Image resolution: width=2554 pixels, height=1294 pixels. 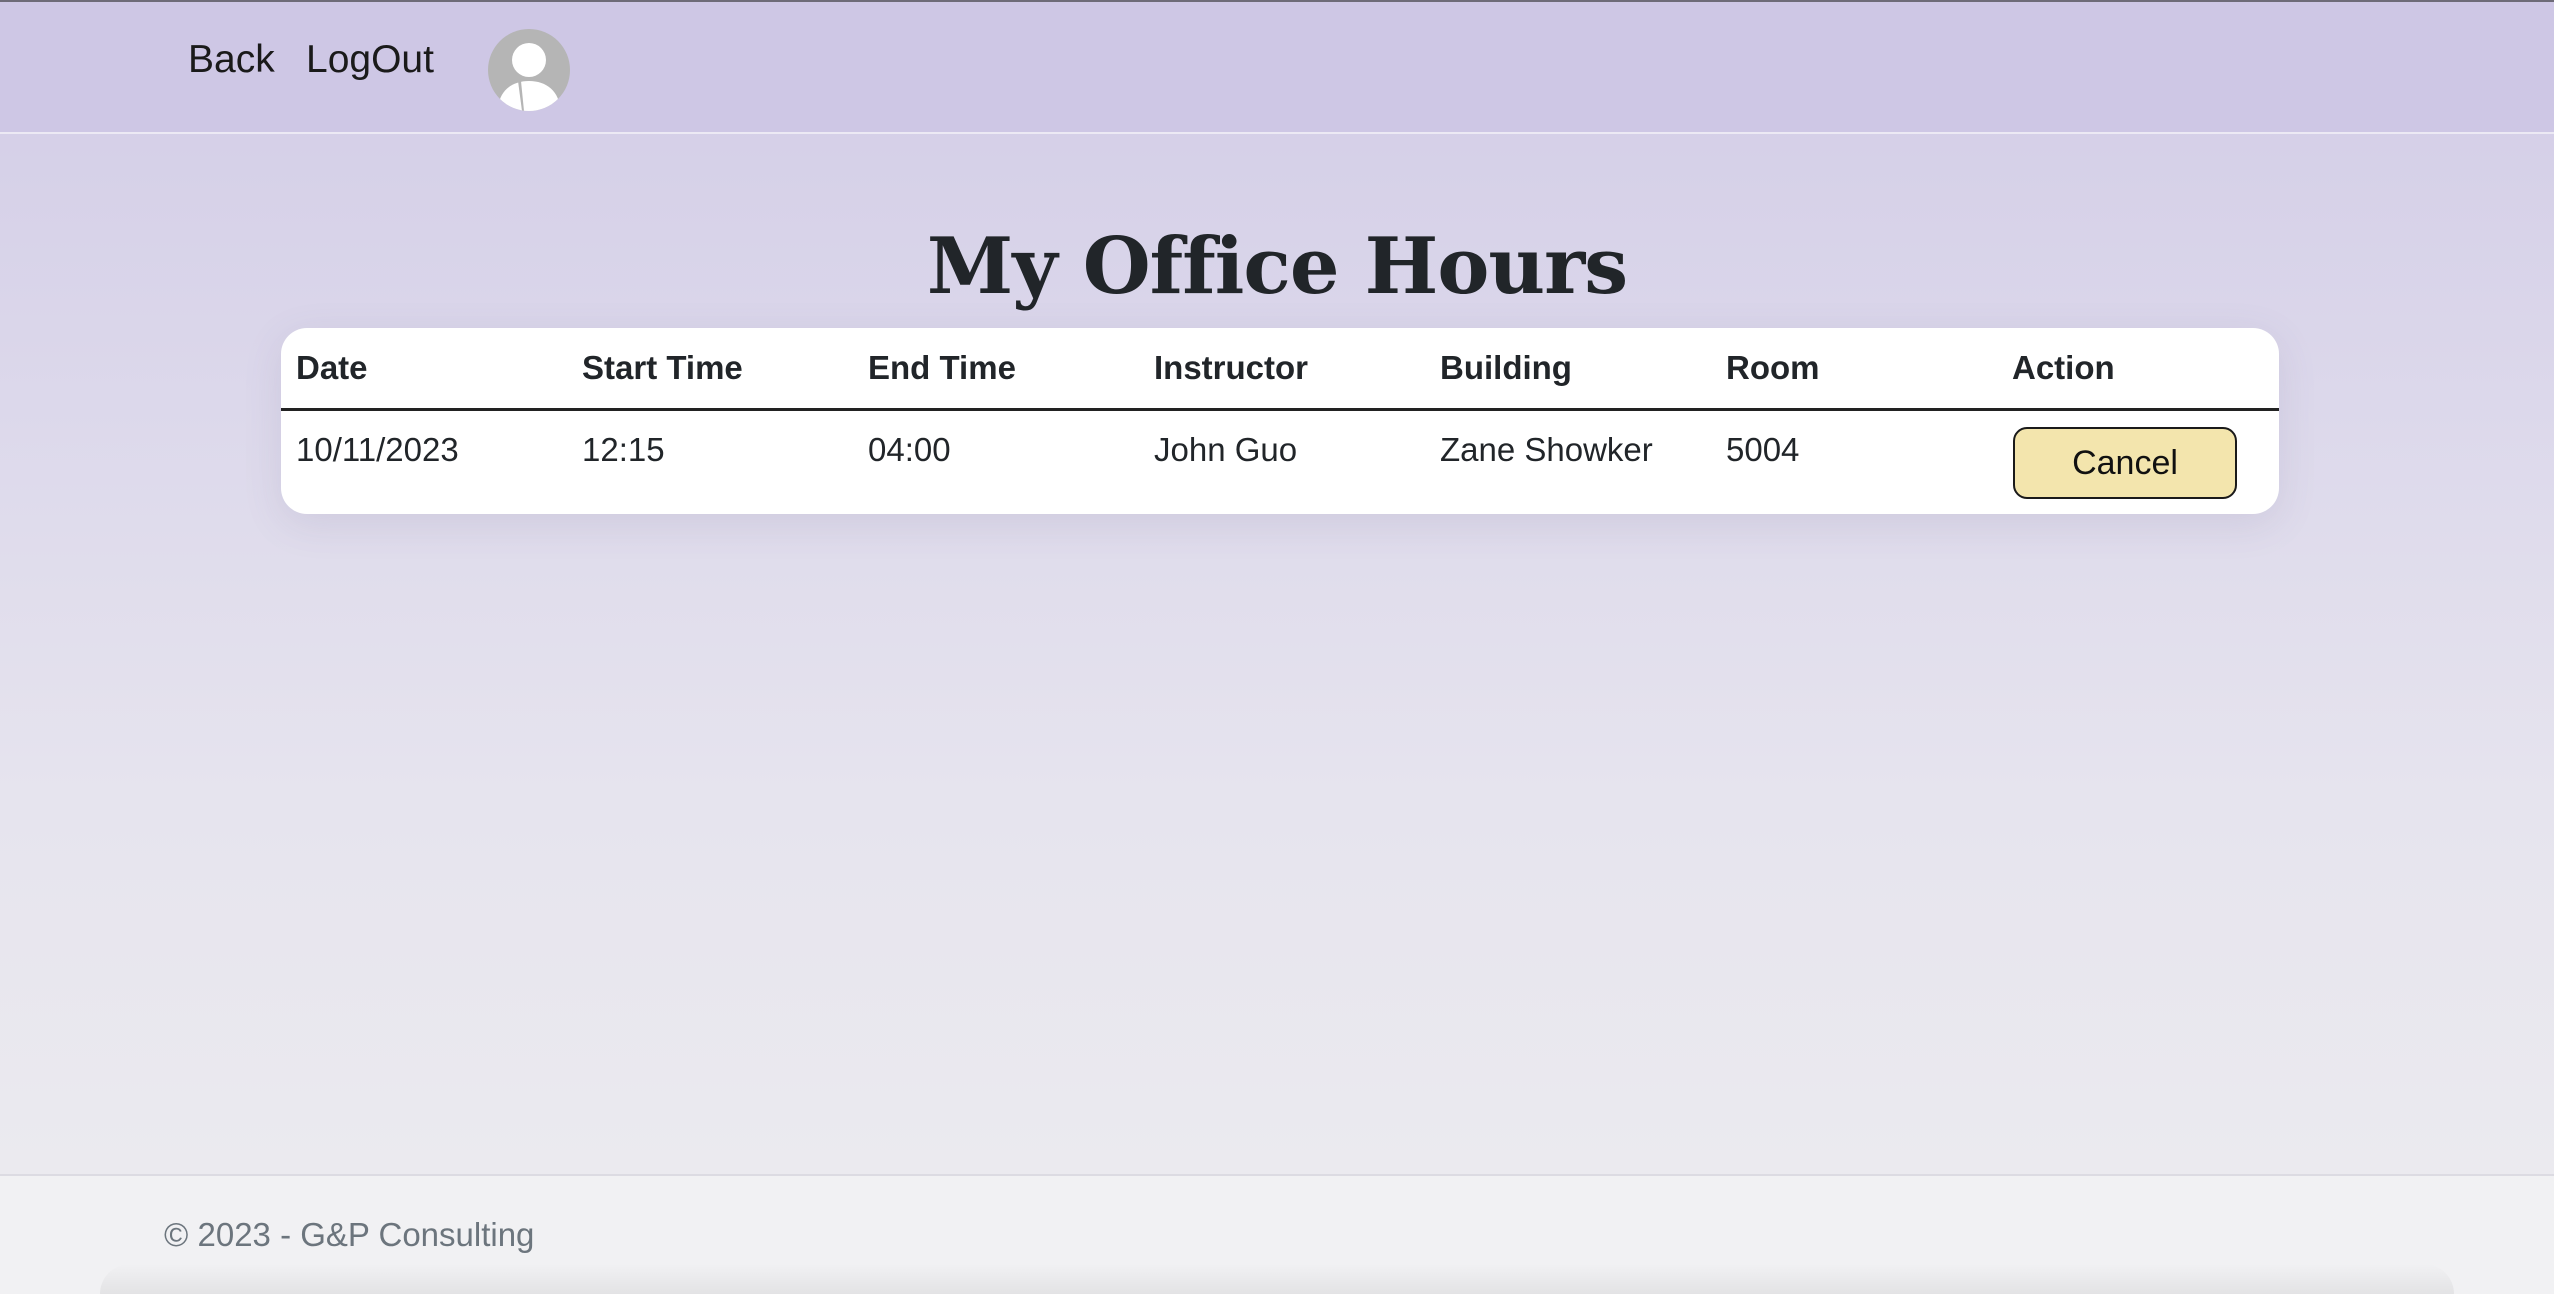 I want to click on cell-building: Zane Showker, so click(x=1546, y=449).